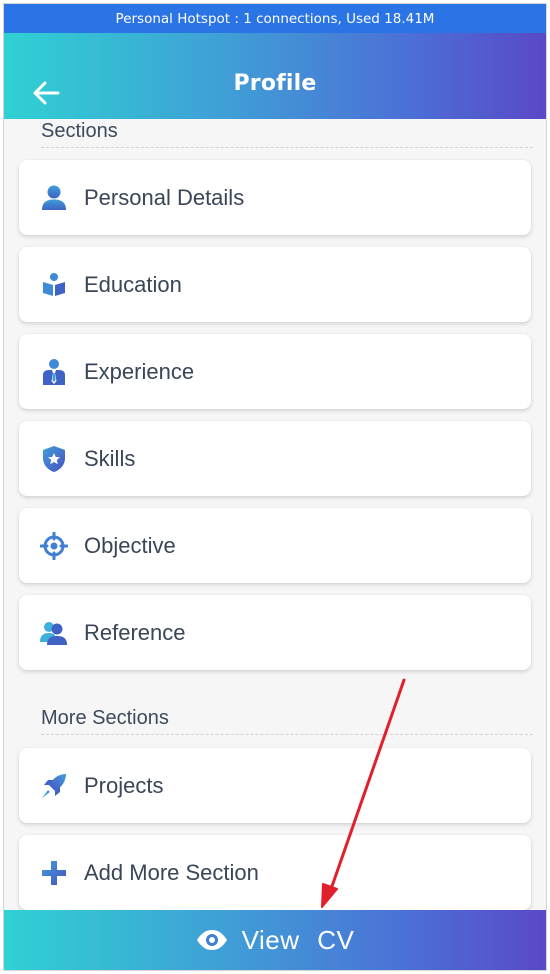  I want to click on view-cv-label: View CV, so click(298, 939).